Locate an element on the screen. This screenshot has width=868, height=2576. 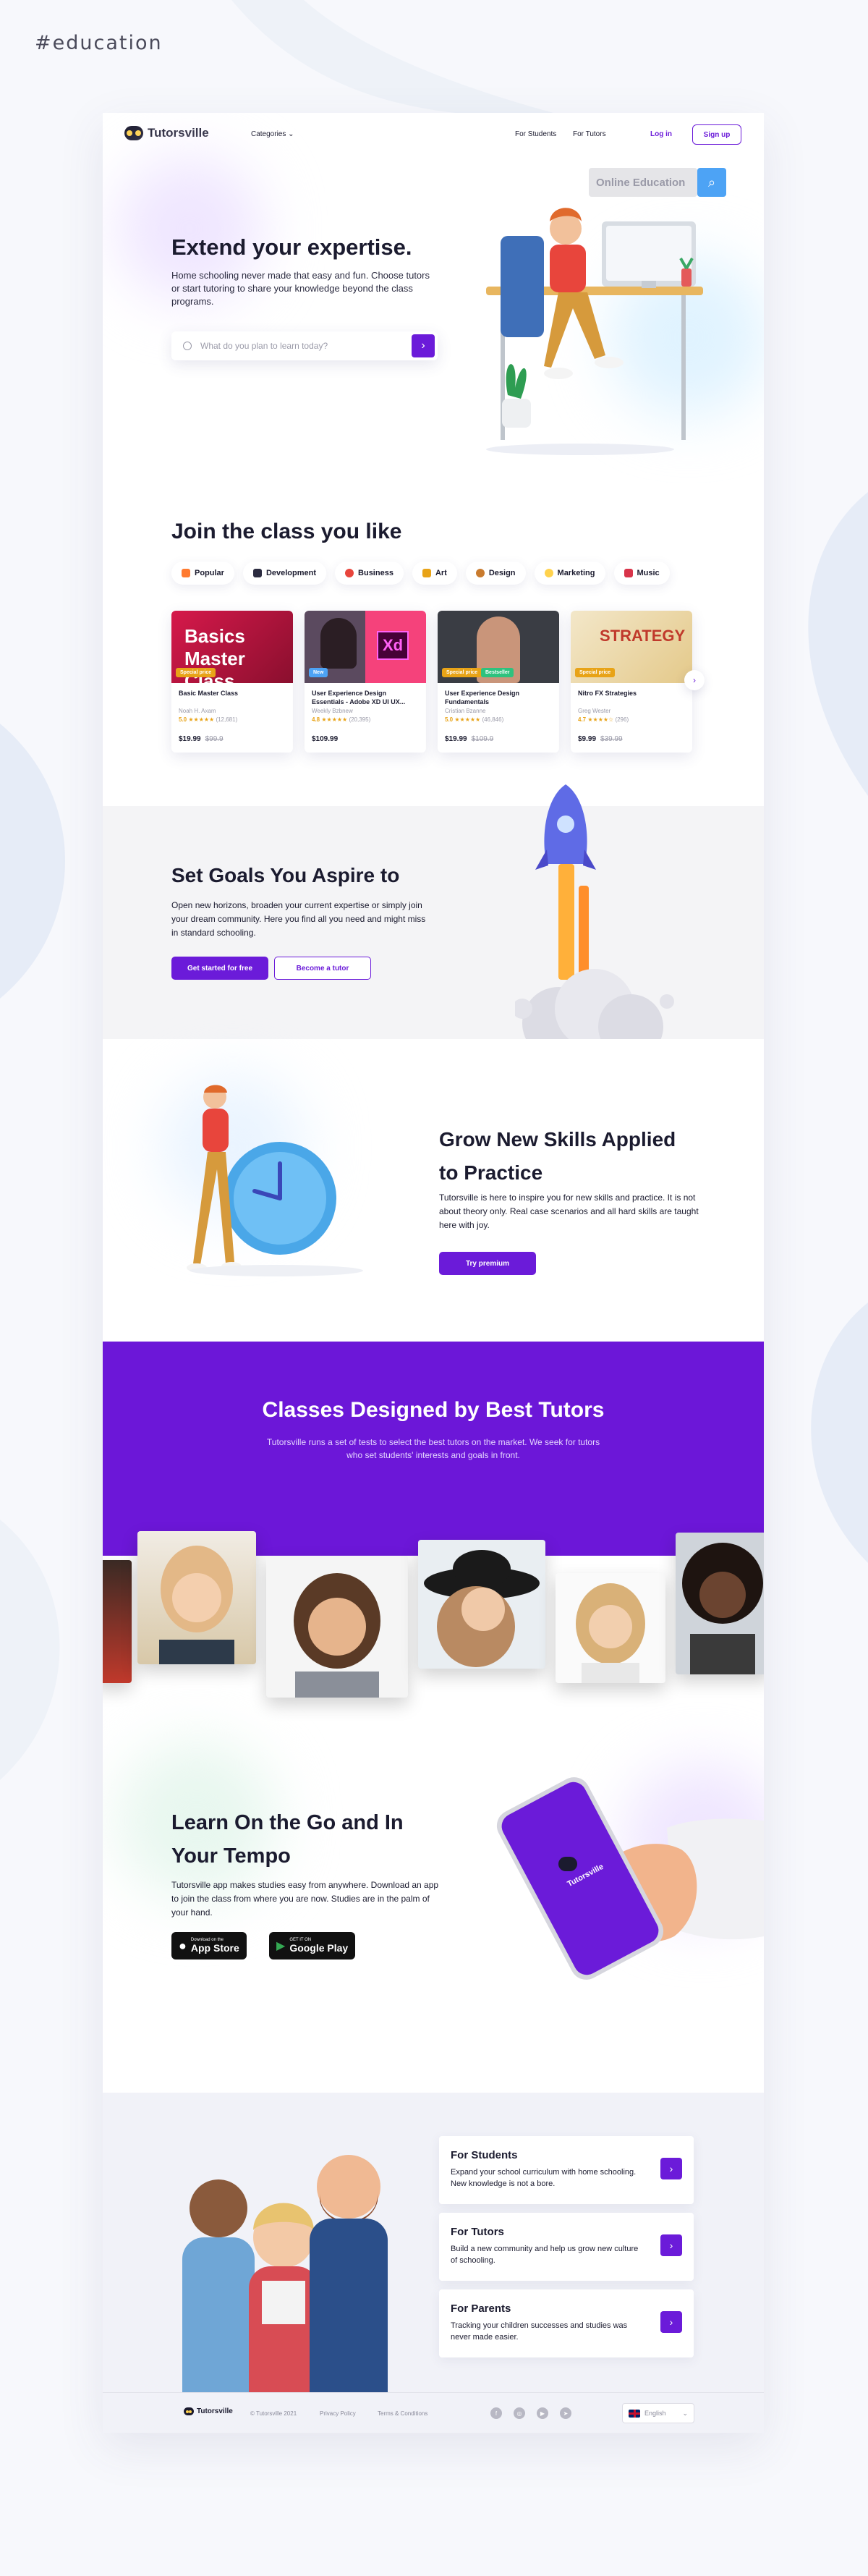
course-author: Noah H. Axam is located at coordinates (198, 711).